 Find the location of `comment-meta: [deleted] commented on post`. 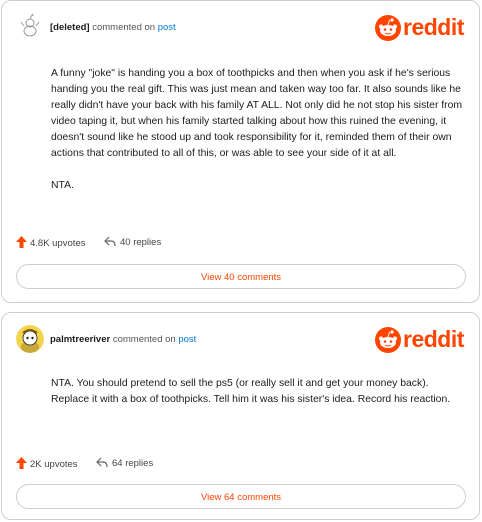

comment-meta: [deleted] commented on post is located at coordinates (113, 27).